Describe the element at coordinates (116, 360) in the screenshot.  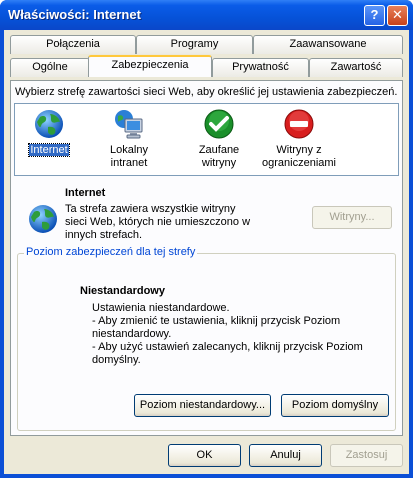
I see `description-line: domyślny.` at that location.